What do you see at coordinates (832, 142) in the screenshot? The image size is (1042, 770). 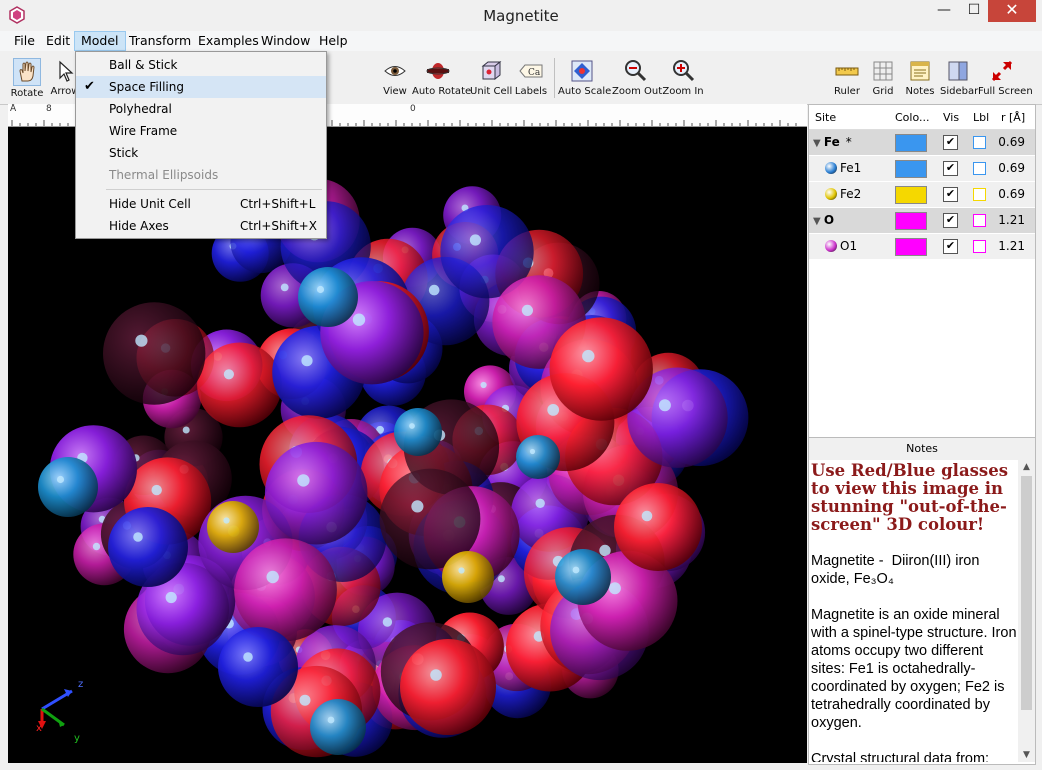 I see `site-cell: ▼ Fe *` at bounding box center [832, 142].